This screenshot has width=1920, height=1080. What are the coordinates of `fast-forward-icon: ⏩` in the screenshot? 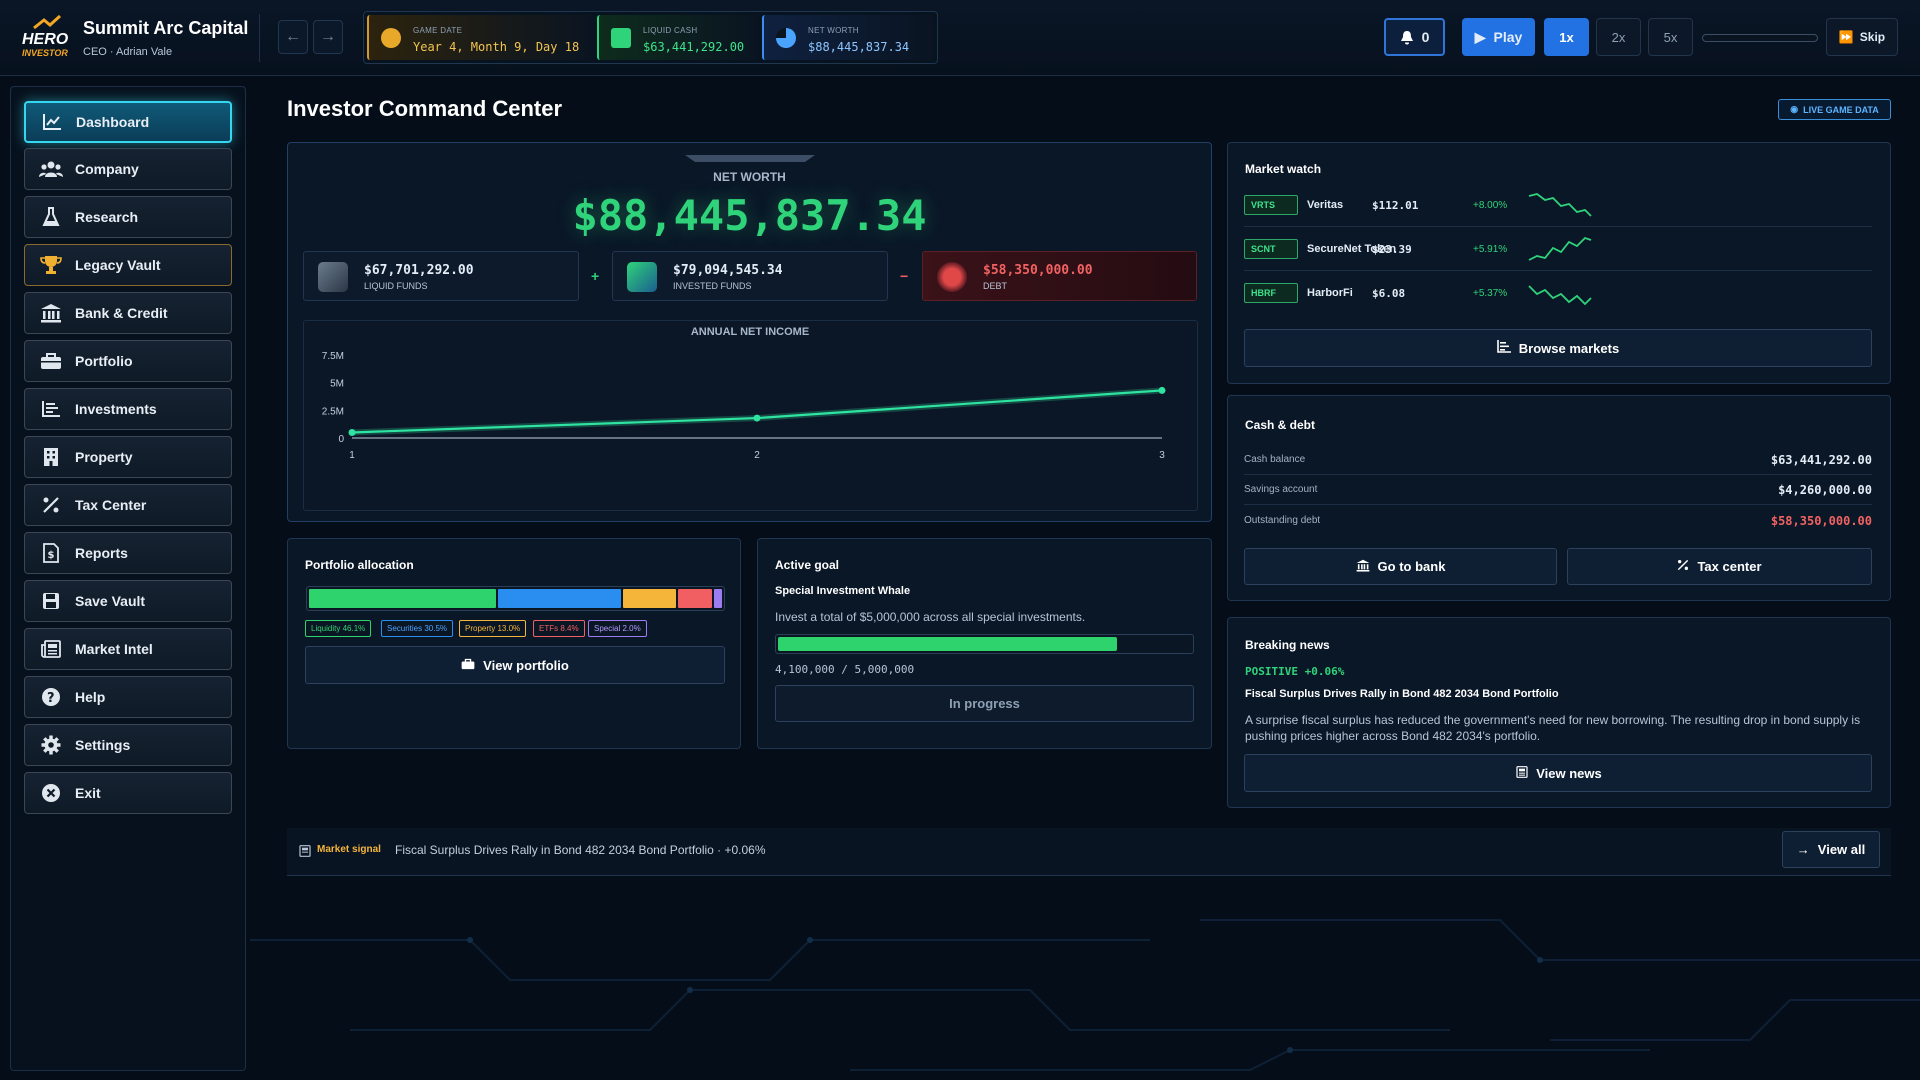 It's located at (1846, 37).